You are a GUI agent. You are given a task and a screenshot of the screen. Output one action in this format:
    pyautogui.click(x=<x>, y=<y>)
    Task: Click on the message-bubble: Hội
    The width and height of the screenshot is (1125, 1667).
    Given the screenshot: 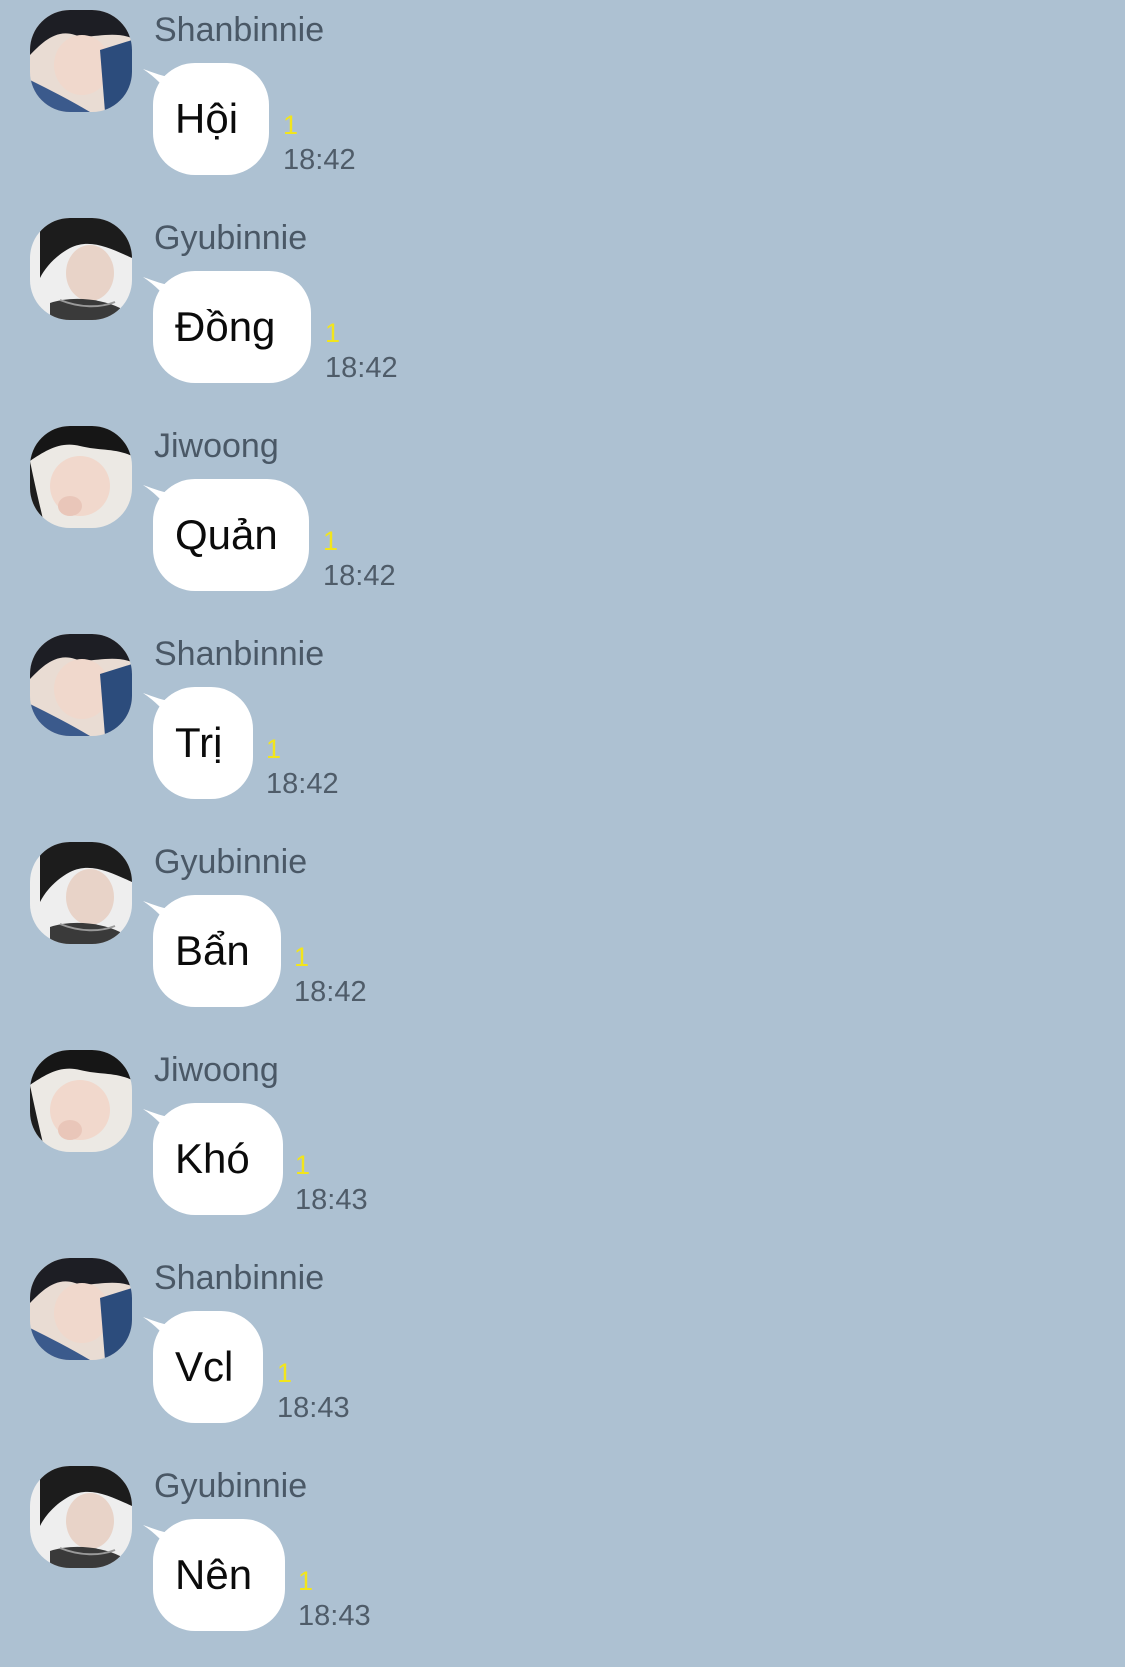 What is the action you would take?
    pyautogui.click(x=211, y=119)
    